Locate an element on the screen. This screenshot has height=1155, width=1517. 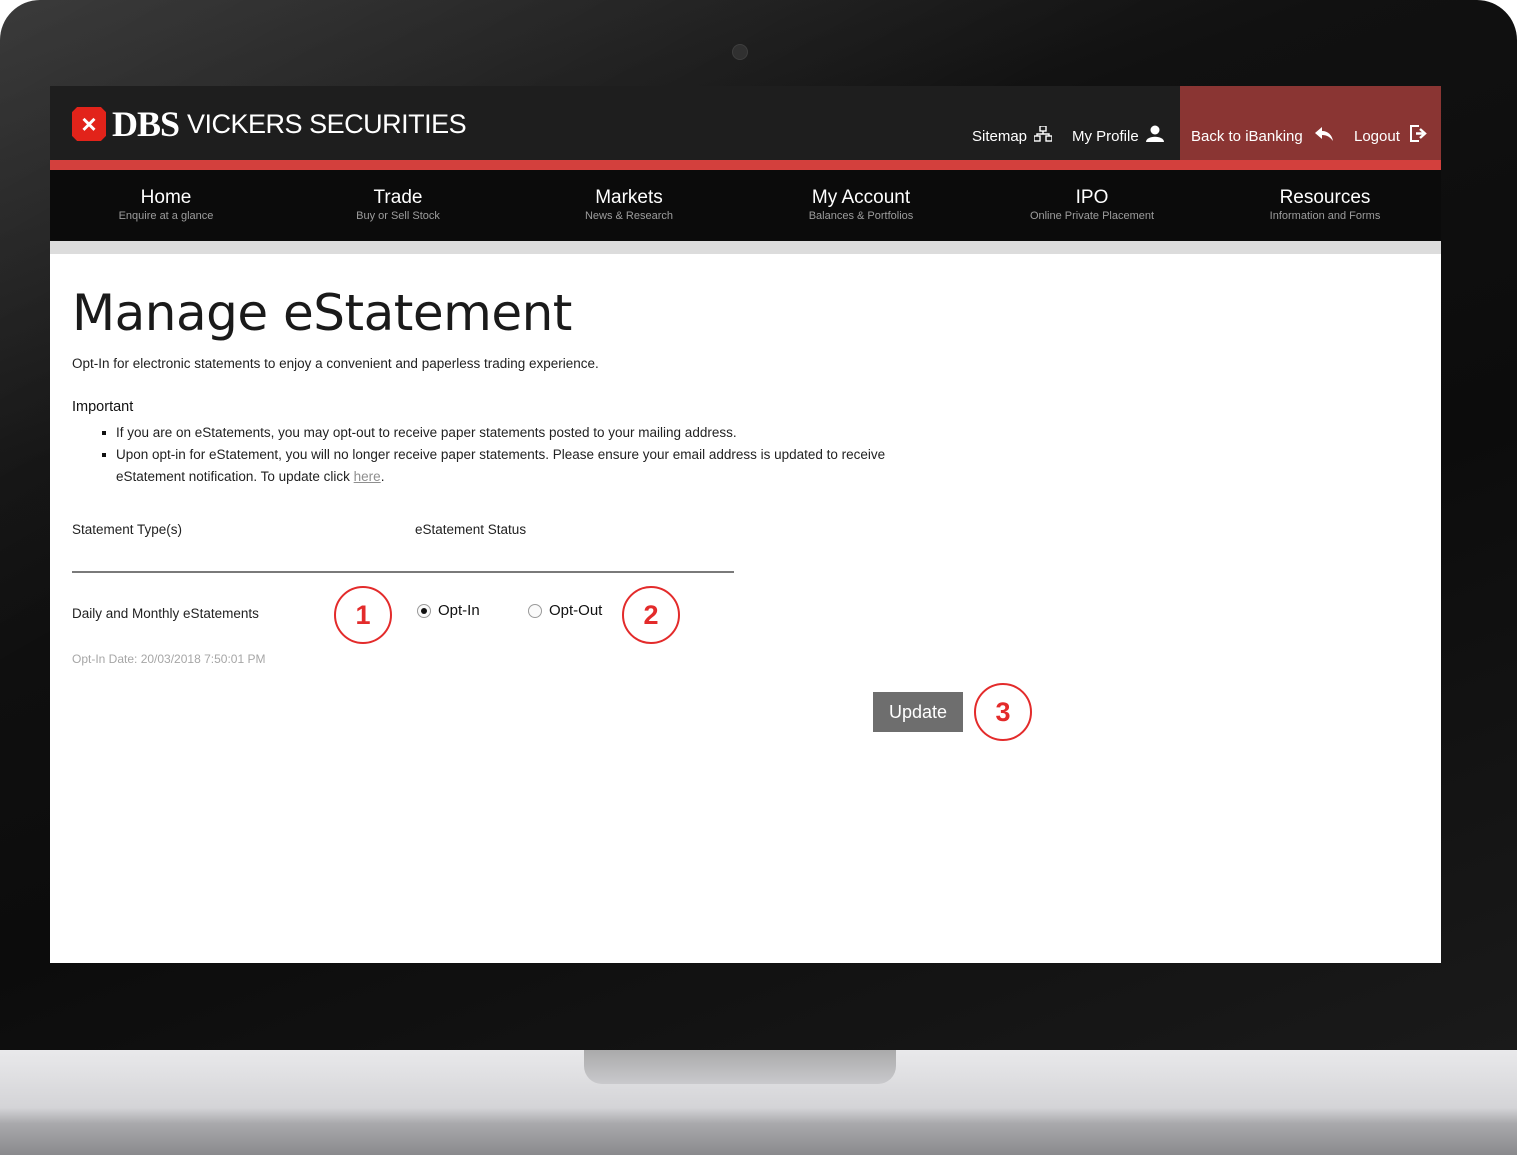
nav-trade: Trade Buy or Sell Stock is located at coordinates (398, 205).